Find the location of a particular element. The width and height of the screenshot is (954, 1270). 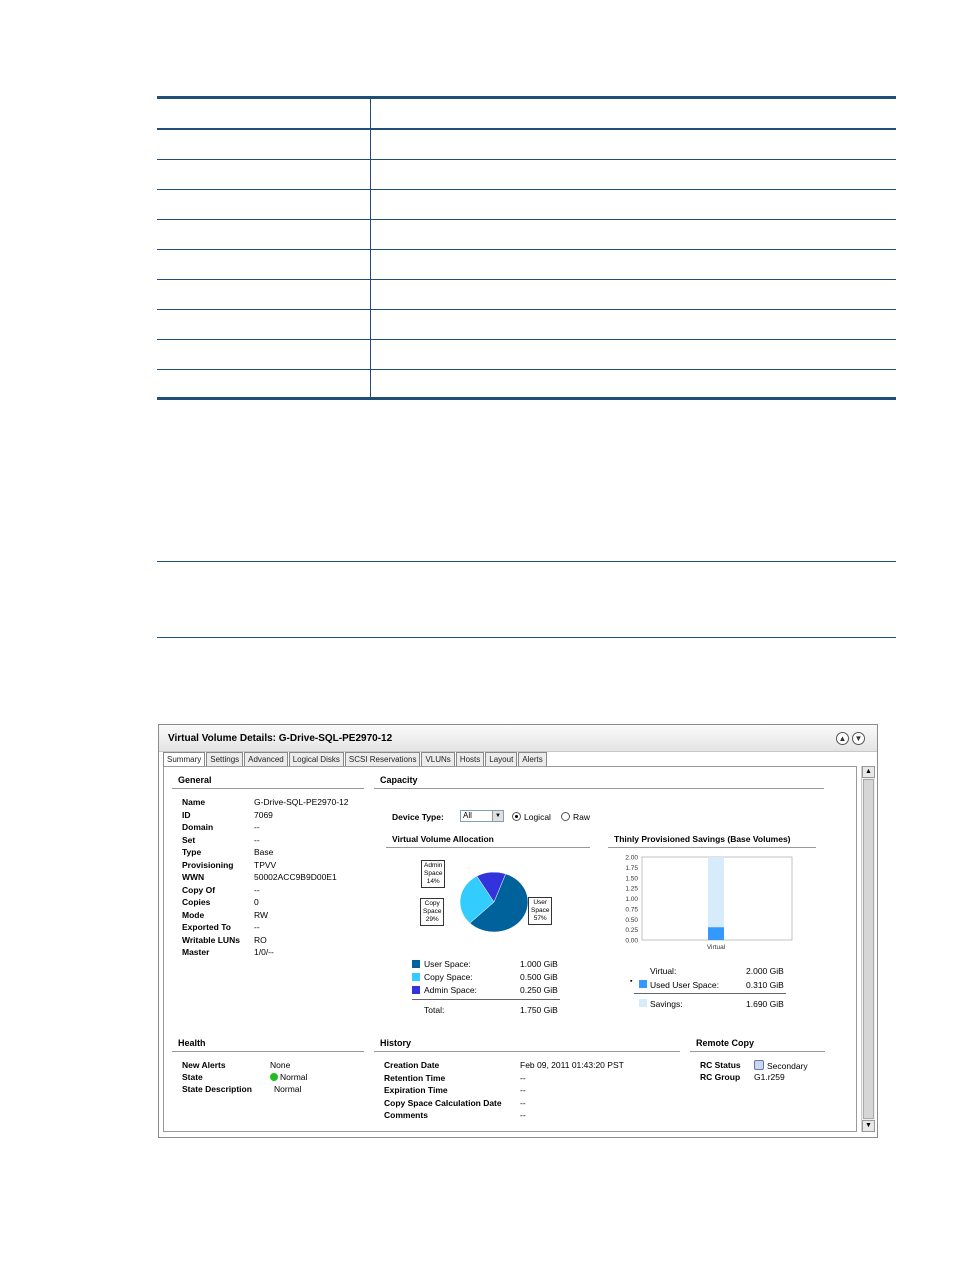

scroll-down-icon: ▼ is located at coordinates (868, 1126).